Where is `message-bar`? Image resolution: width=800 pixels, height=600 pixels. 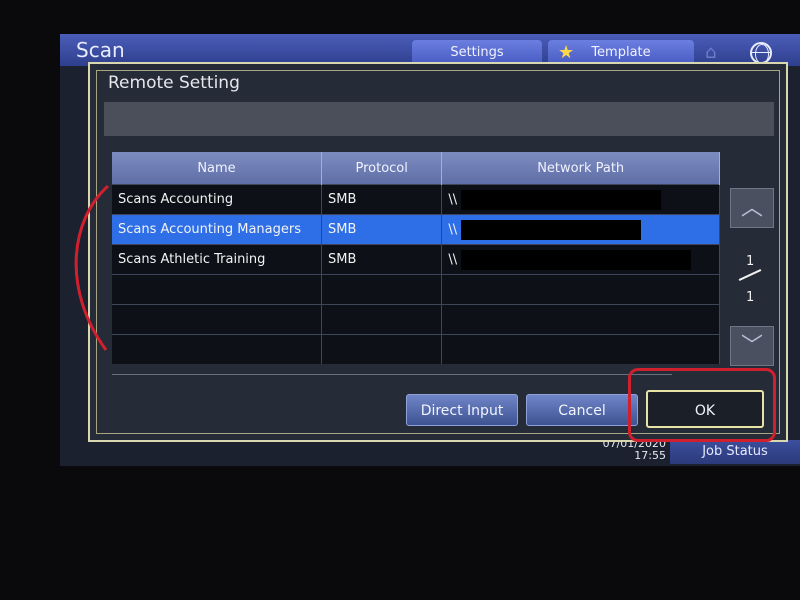 message-bar is located at coordinates (439, 119).